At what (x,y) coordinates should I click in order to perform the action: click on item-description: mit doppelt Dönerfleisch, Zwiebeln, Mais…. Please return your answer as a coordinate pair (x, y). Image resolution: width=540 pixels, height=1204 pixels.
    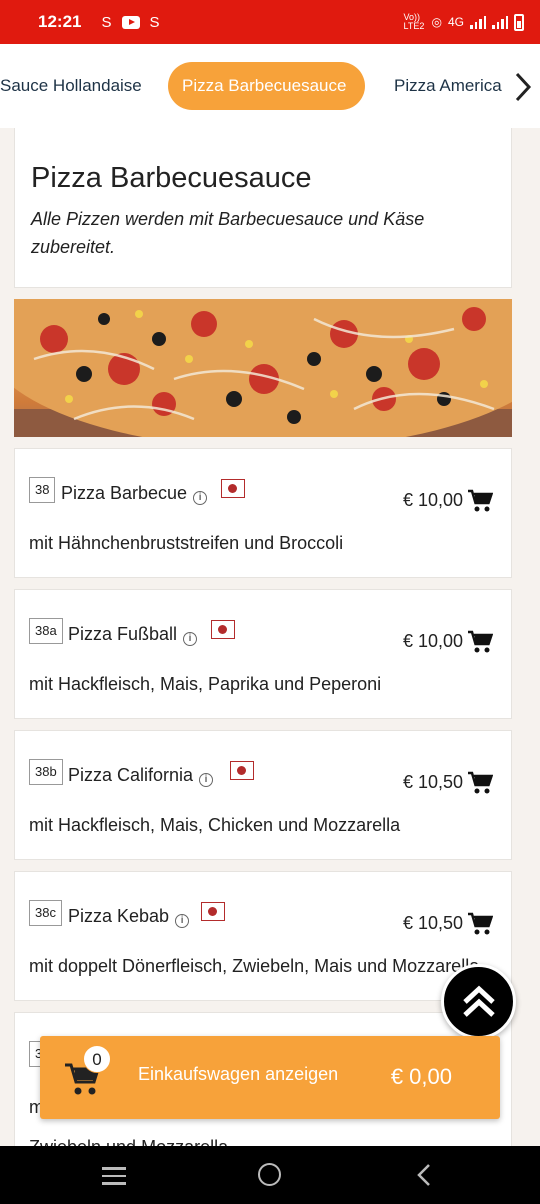
    Looking at the image, I should click on (254, 966).